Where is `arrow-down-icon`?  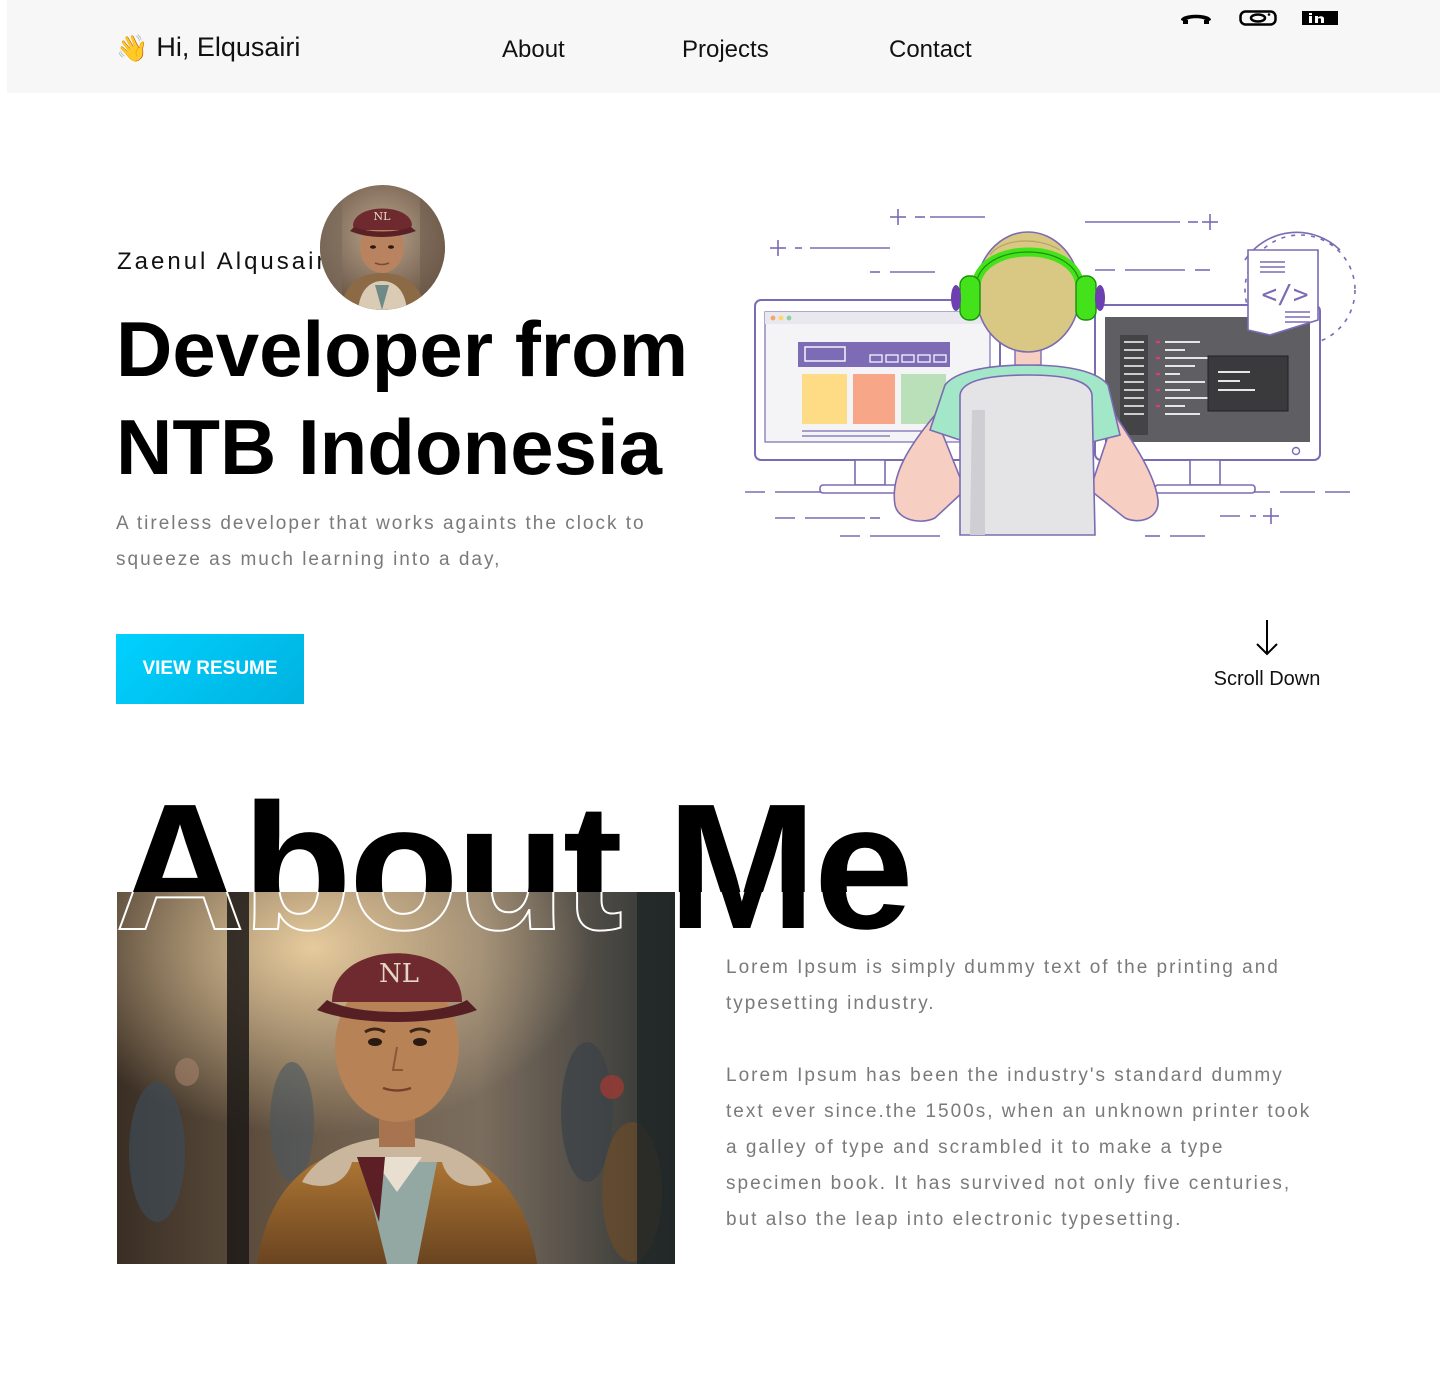
arrow-down-icon is located at coordinates (1267, 638).